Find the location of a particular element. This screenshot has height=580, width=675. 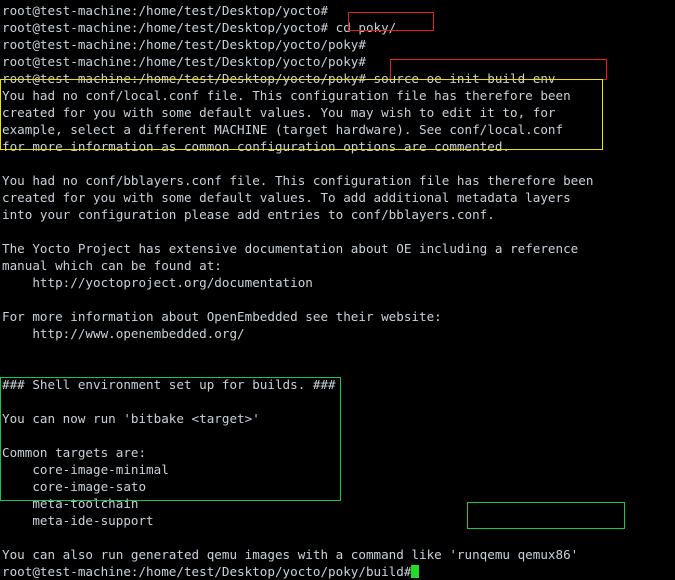

terminal-line-target: core-image-sato is located at coordinates (74, 486).